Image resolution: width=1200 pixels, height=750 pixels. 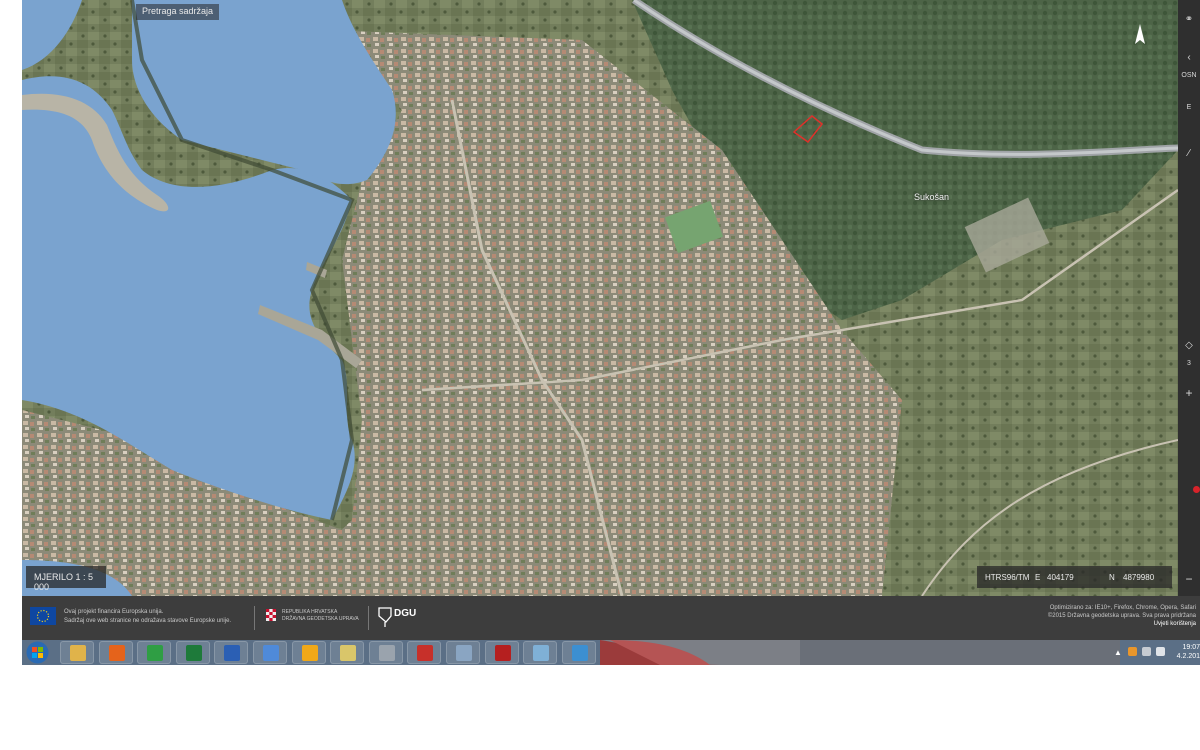 I want to click on taskbar-app-scanner, so click(x=385, y=652).